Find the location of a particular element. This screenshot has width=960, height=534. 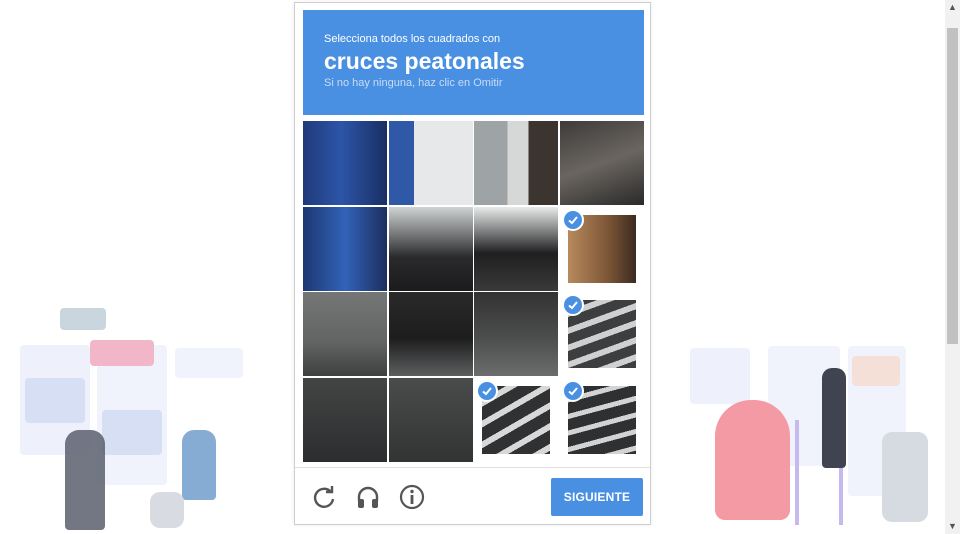

challenge-instruction: Selecciona todos los cuadrados con is located at coordinates (412, 39).